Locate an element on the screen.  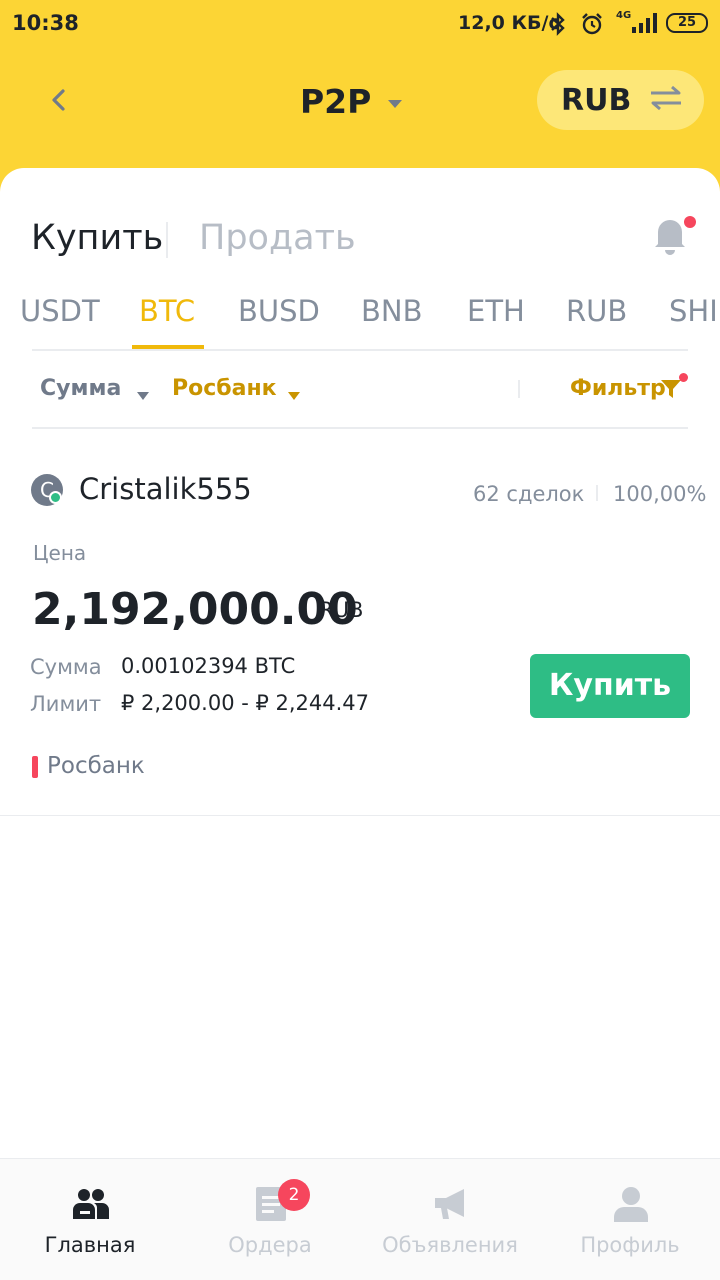
filter-separator is located at coordinates (519, 389).